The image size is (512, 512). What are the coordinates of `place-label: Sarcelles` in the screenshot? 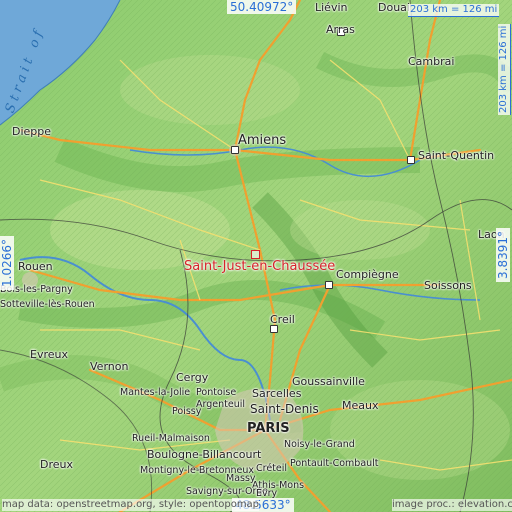 It's located at (277, 393).